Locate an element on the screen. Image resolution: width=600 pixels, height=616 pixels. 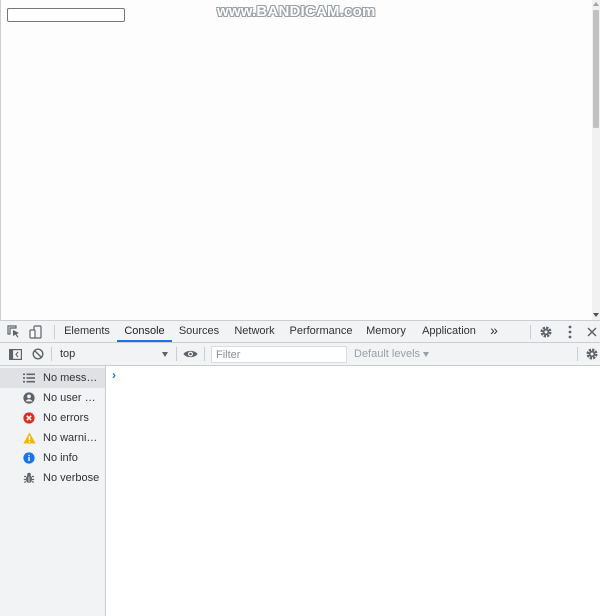
scroll-up-arrow-icon is located at coordinates (596, 4).